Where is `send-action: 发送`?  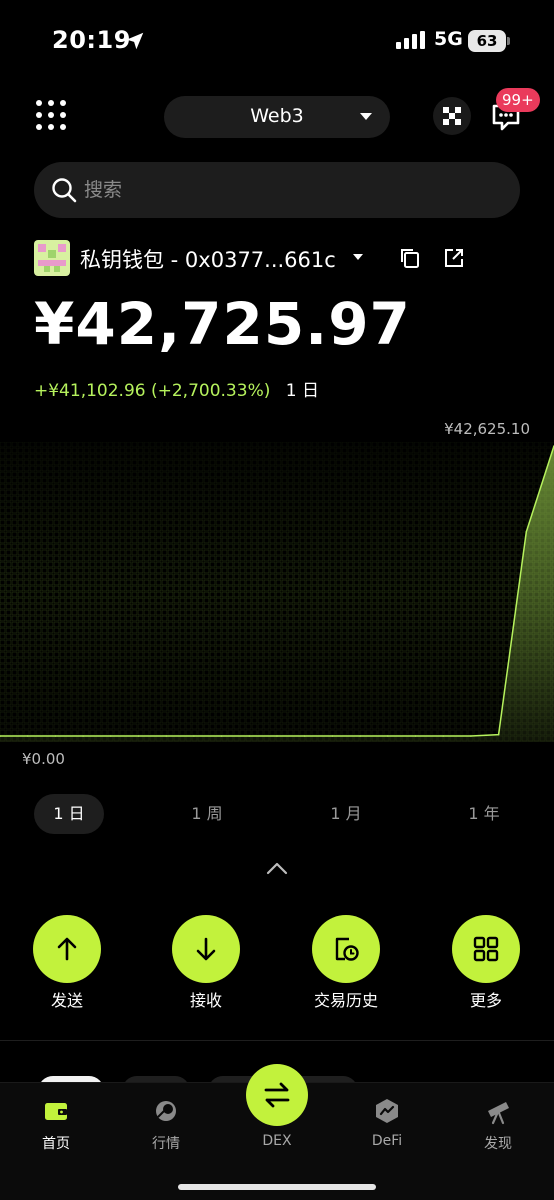
send-action: 发送 is located at coordinates (67, 965).